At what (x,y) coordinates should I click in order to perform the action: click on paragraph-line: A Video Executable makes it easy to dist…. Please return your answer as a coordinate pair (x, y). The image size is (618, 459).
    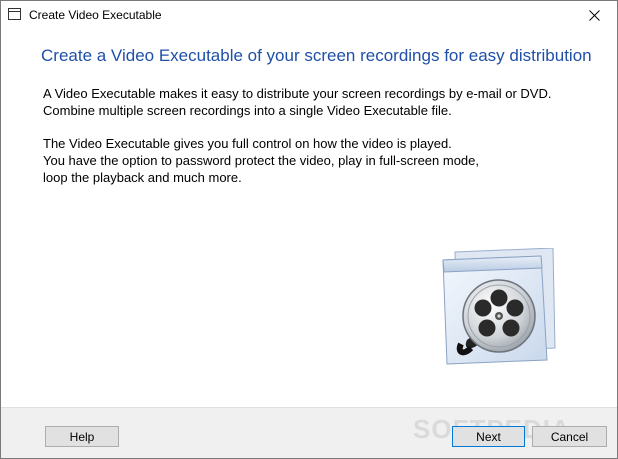
    Looking at the image, I should click on (297, 93).